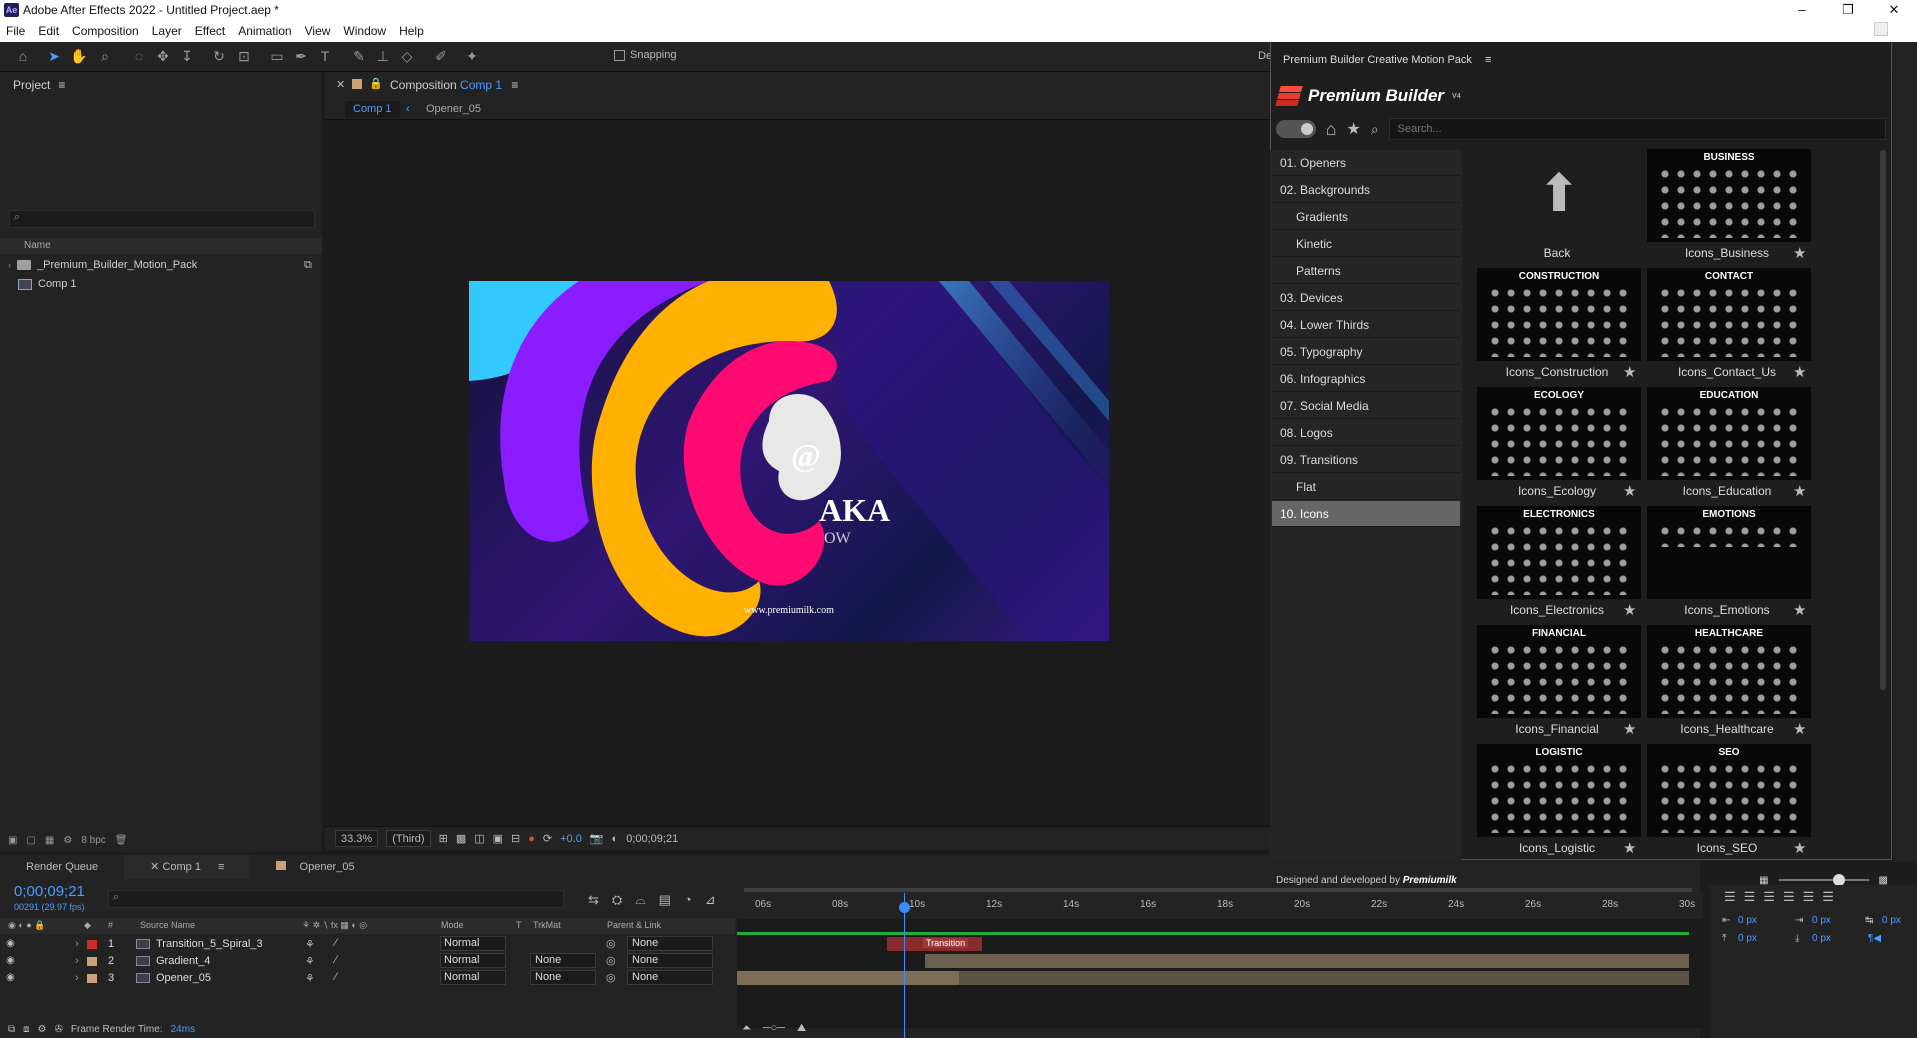  What do you see at coordinates (383, 56) in the screenshot?
I see `clone-stamp-icon: ⊥` at bounding box center [383, 56].